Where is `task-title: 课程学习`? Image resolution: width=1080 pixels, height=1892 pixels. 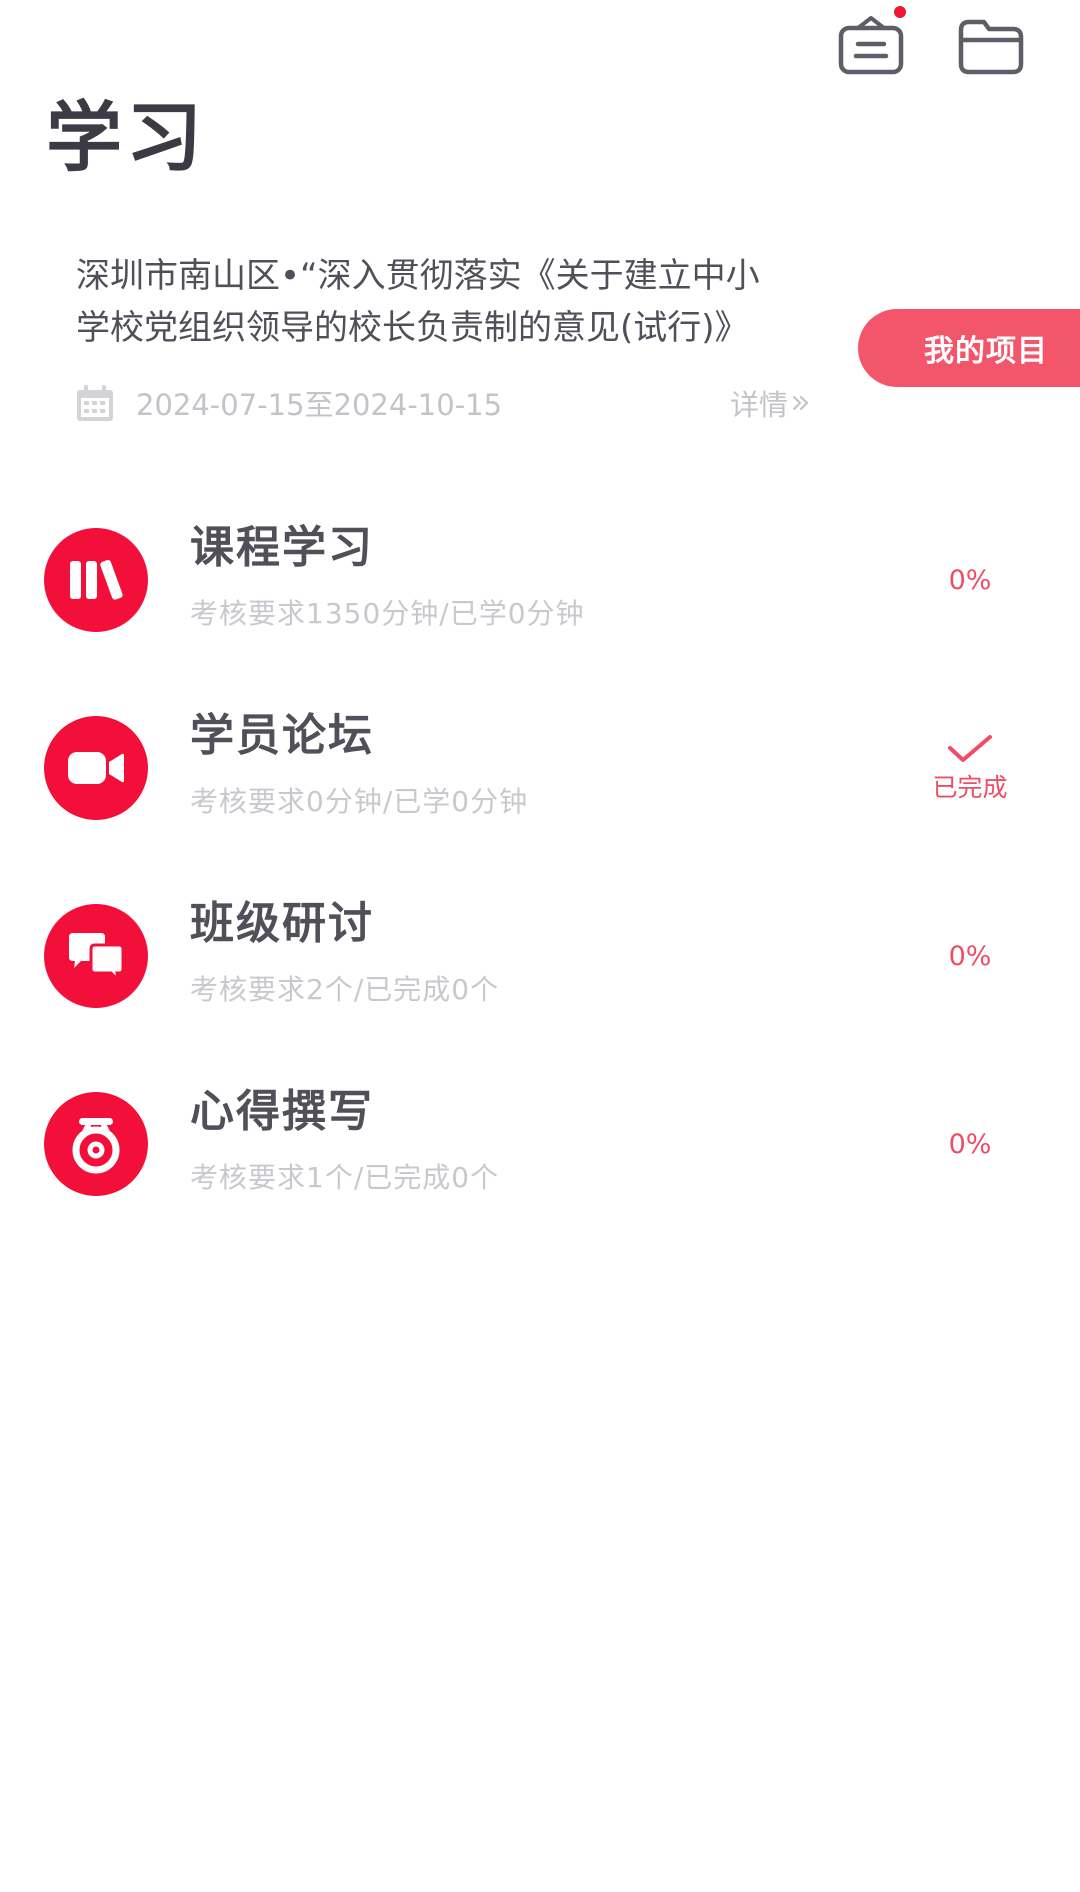
task-title: 课程学习 is located at coordinates (282, 547).